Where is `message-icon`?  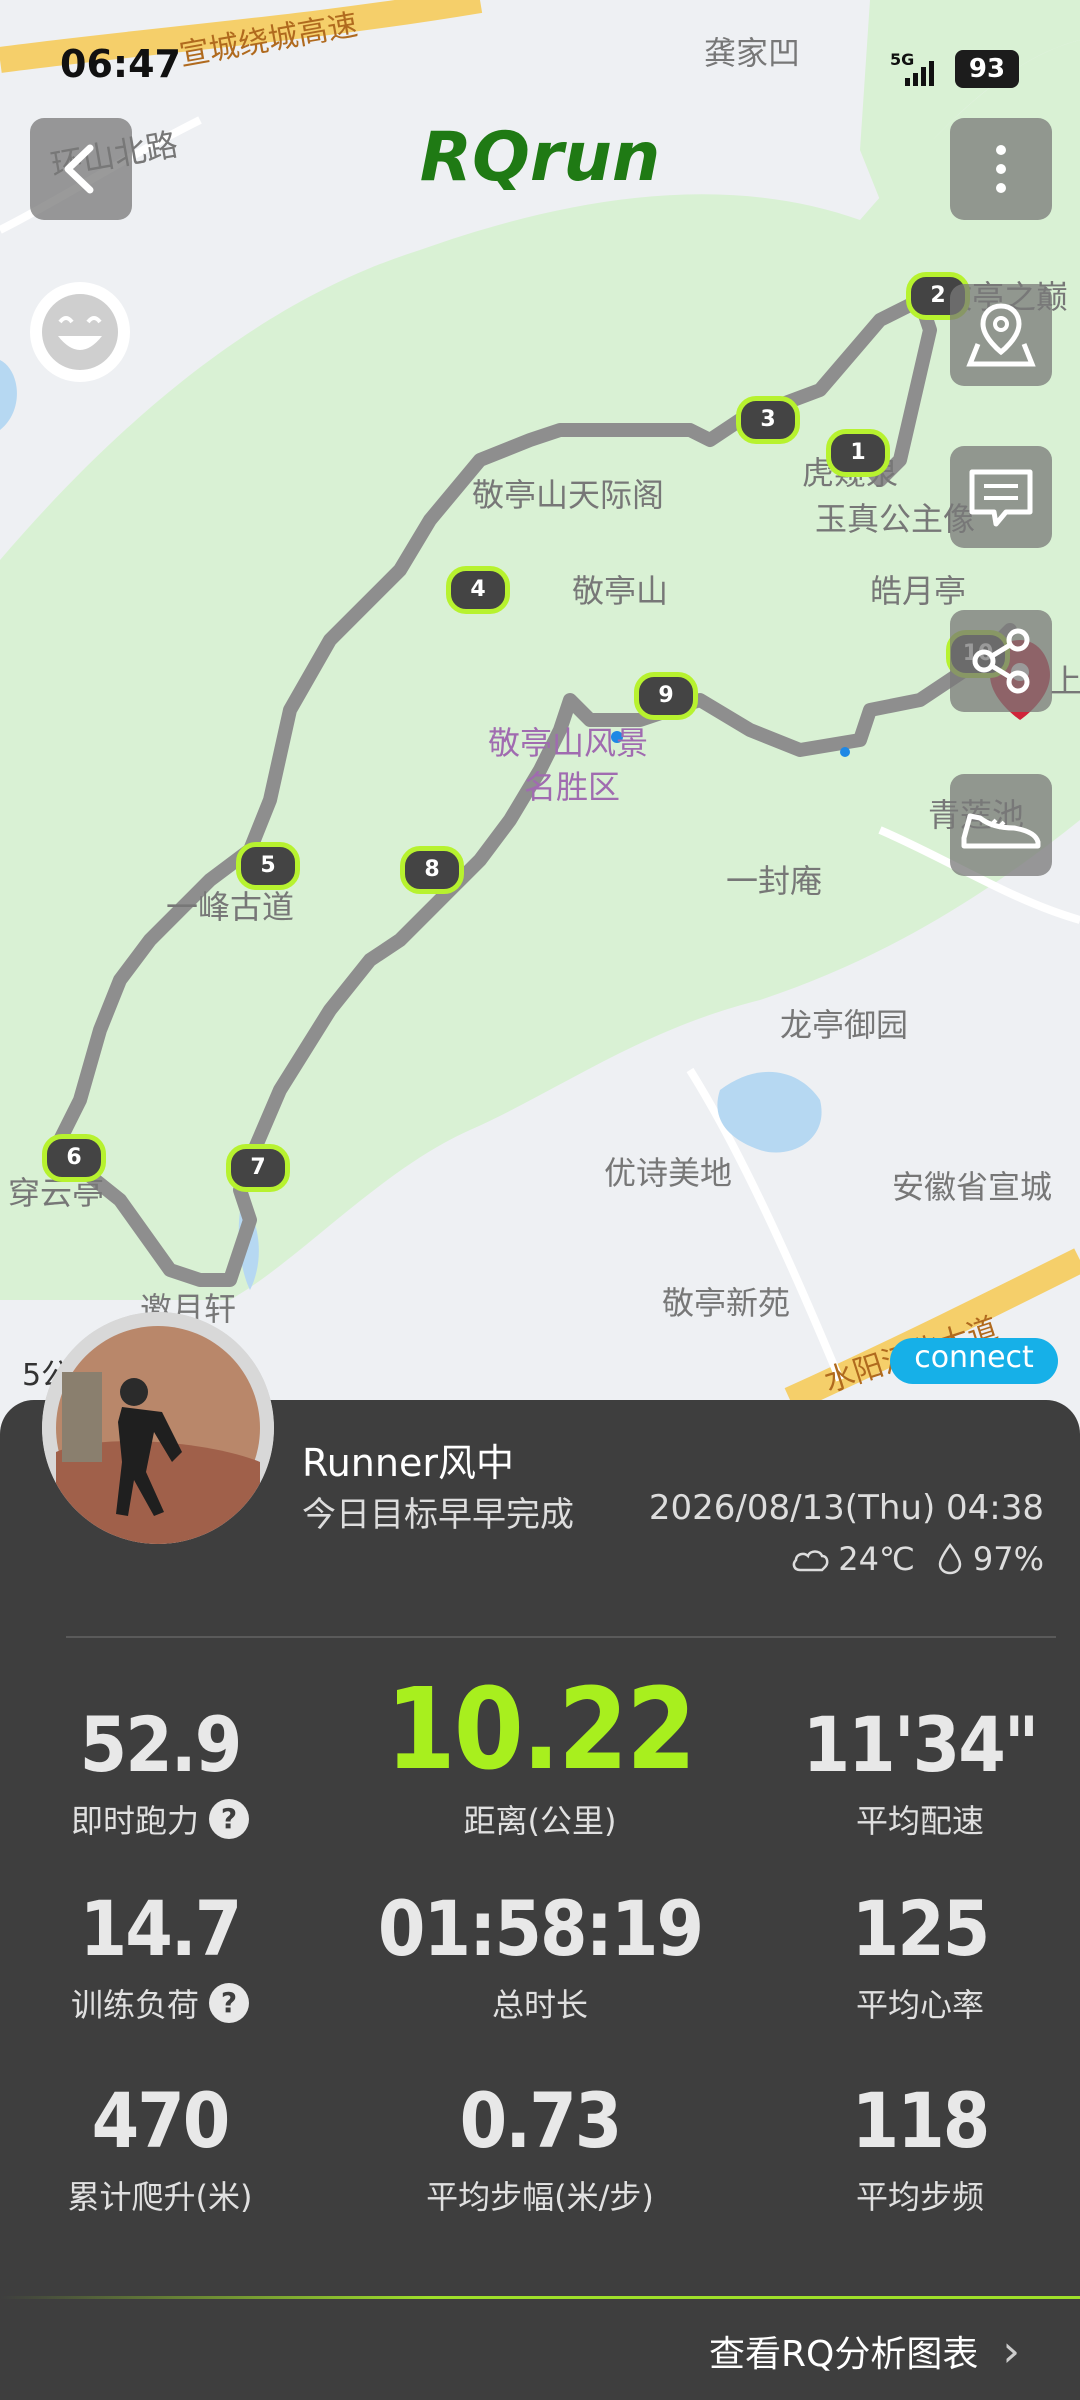
message-icon is located at coordinates (1001, 498).